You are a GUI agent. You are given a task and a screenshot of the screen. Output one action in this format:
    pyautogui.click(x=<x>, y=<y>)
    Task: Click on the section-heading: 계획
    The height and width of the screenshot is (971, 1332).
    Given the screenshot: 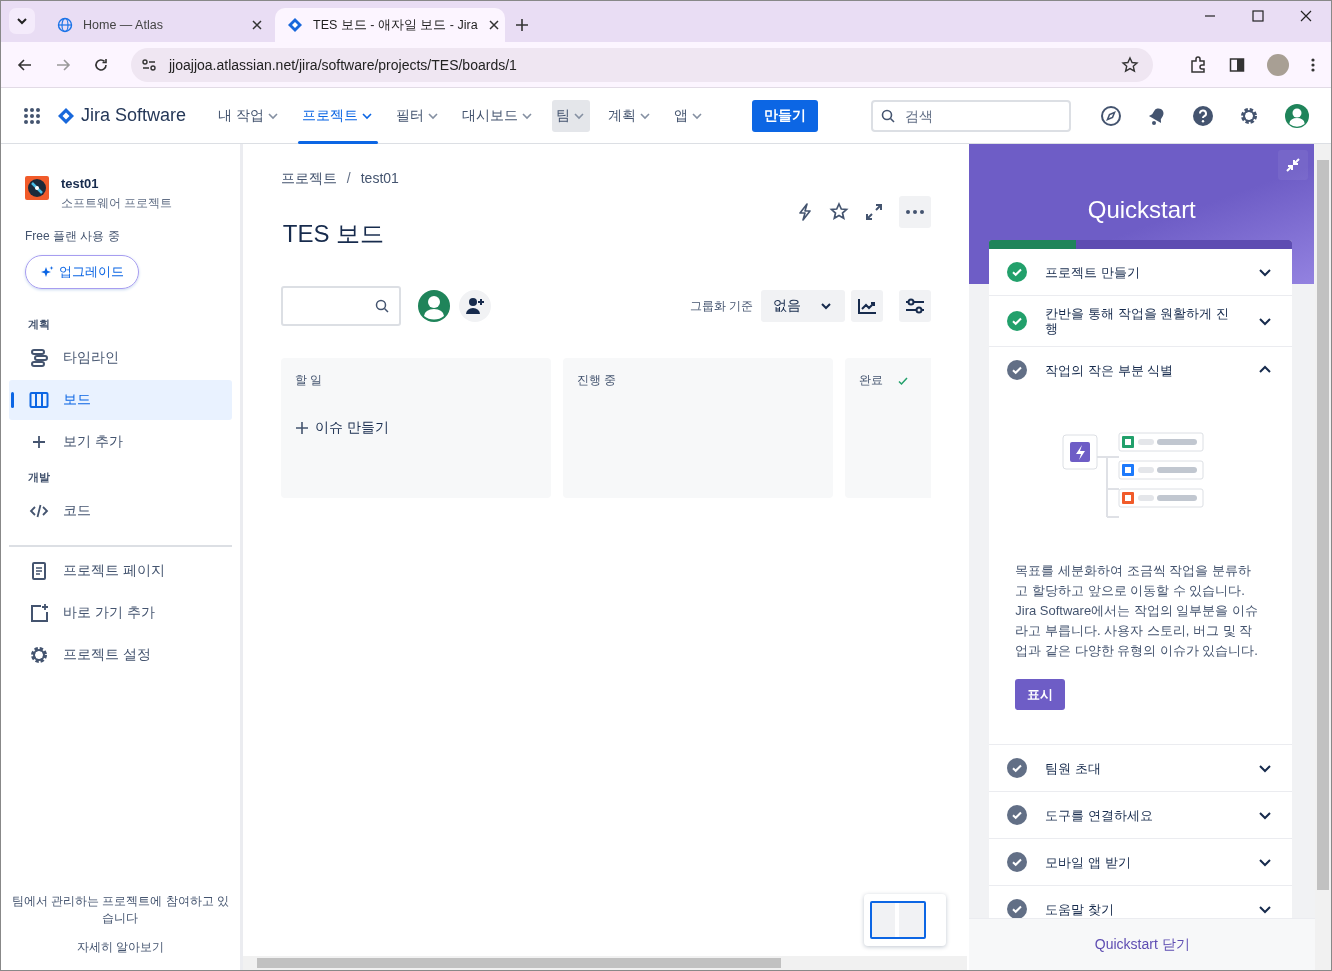 What is the action you would take?
    pyautogui.click(x=39, y=324)
    